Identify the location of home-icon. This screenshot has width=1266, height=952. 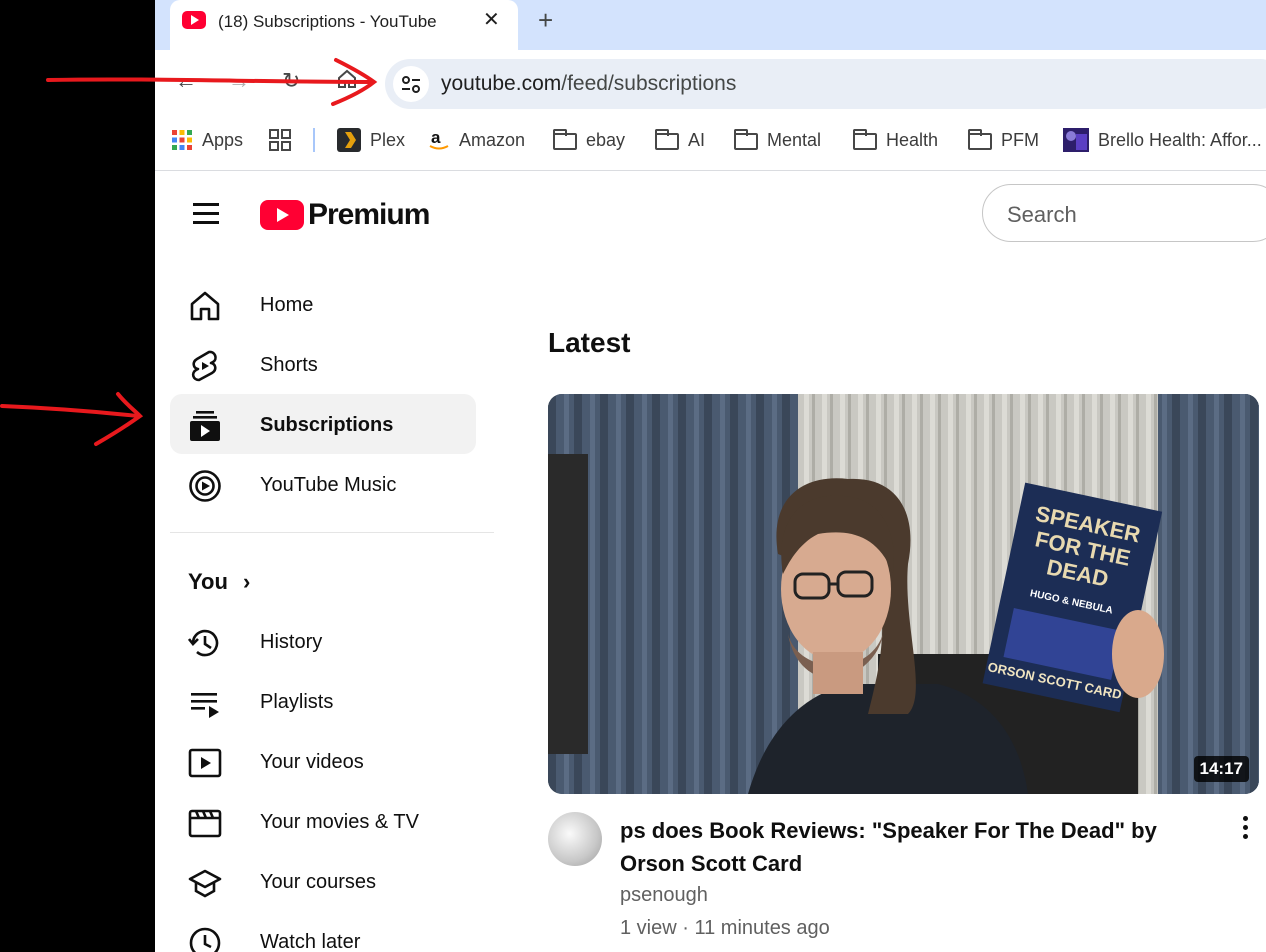
(205, 306).